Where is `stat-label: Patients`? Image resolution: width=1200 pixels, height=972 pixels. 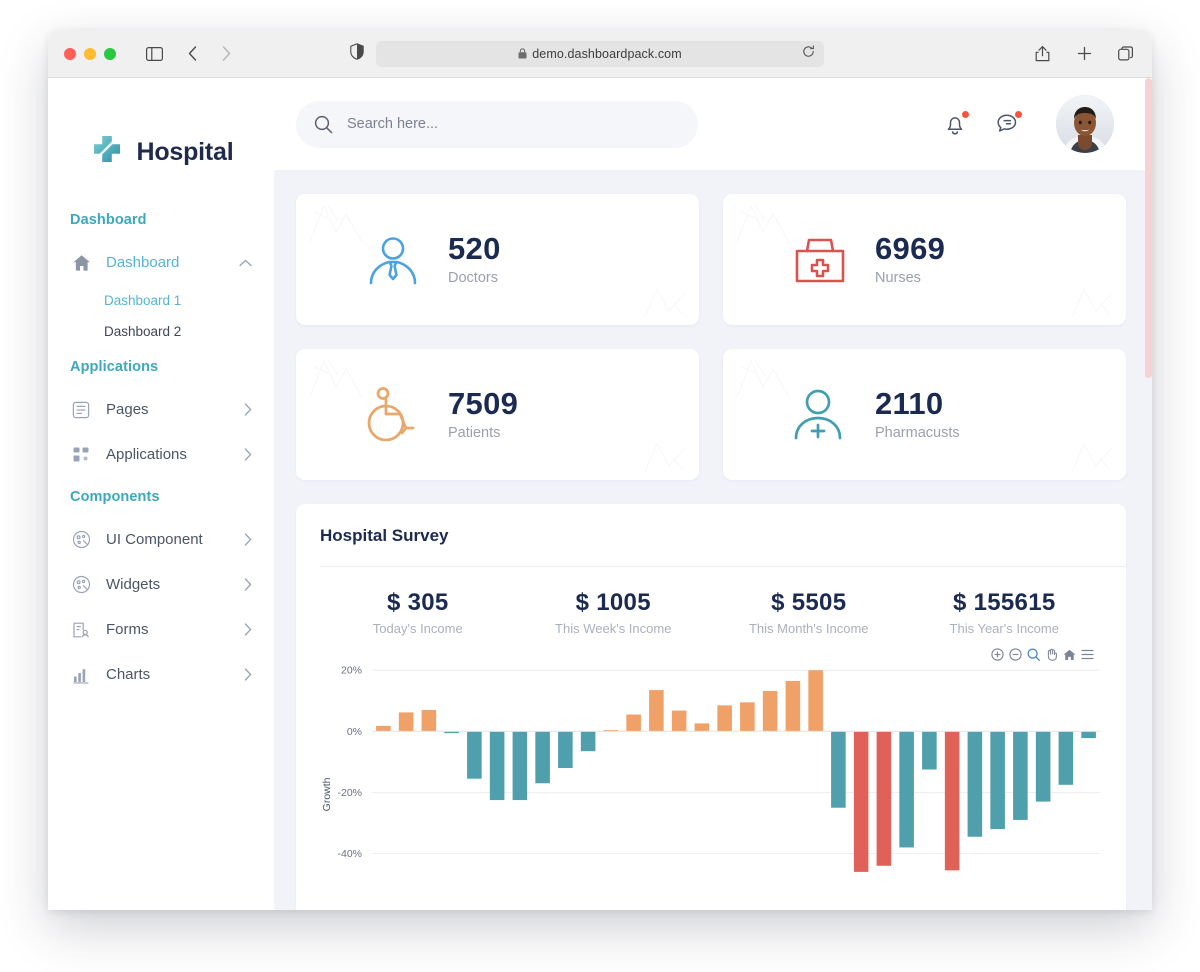 stat-label: Patients is located at coordinates (474, 432).